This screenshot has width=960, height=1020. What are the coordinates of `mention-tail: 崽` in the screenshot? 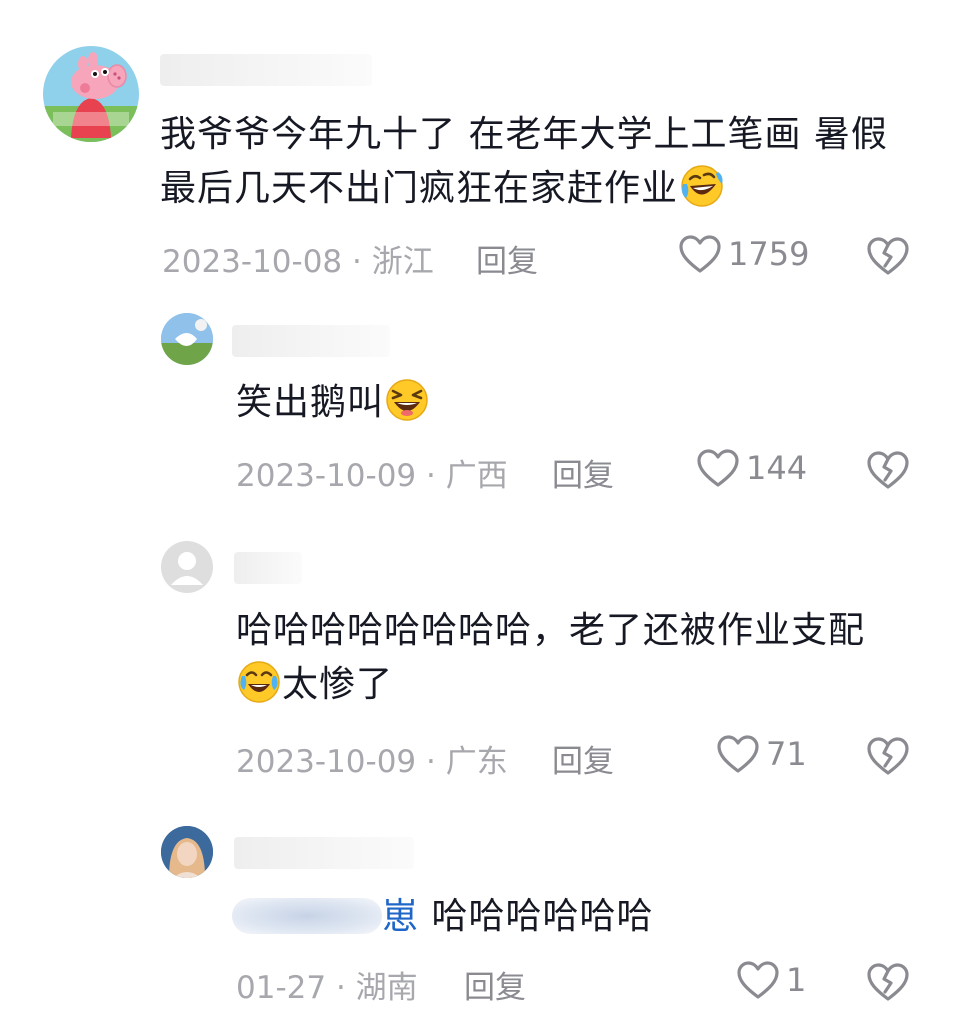 It's located at (400, 916).